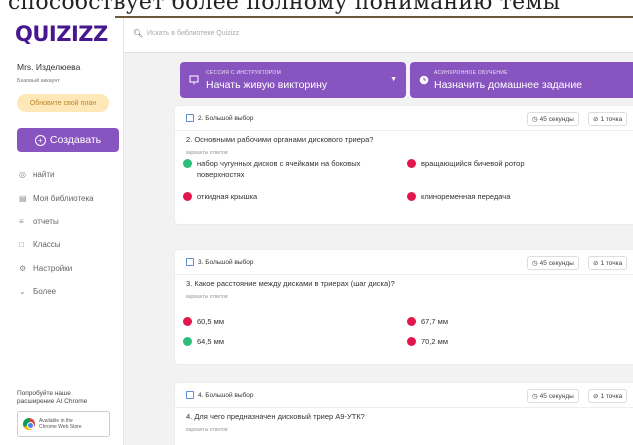 The height and width of the screenshot is (445, 633). I want to click on live-label: Начать живую викторину, so click(267, 85).